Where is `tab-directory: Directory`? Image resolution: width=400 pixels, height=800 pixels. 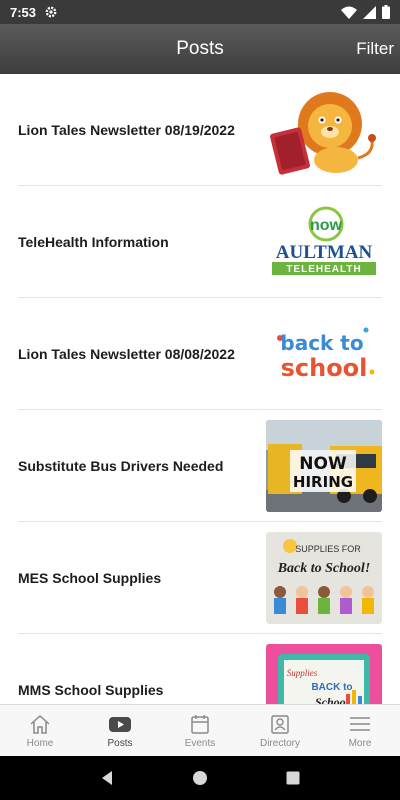
tab-directory: Directory is located at coordinates (280, 730).